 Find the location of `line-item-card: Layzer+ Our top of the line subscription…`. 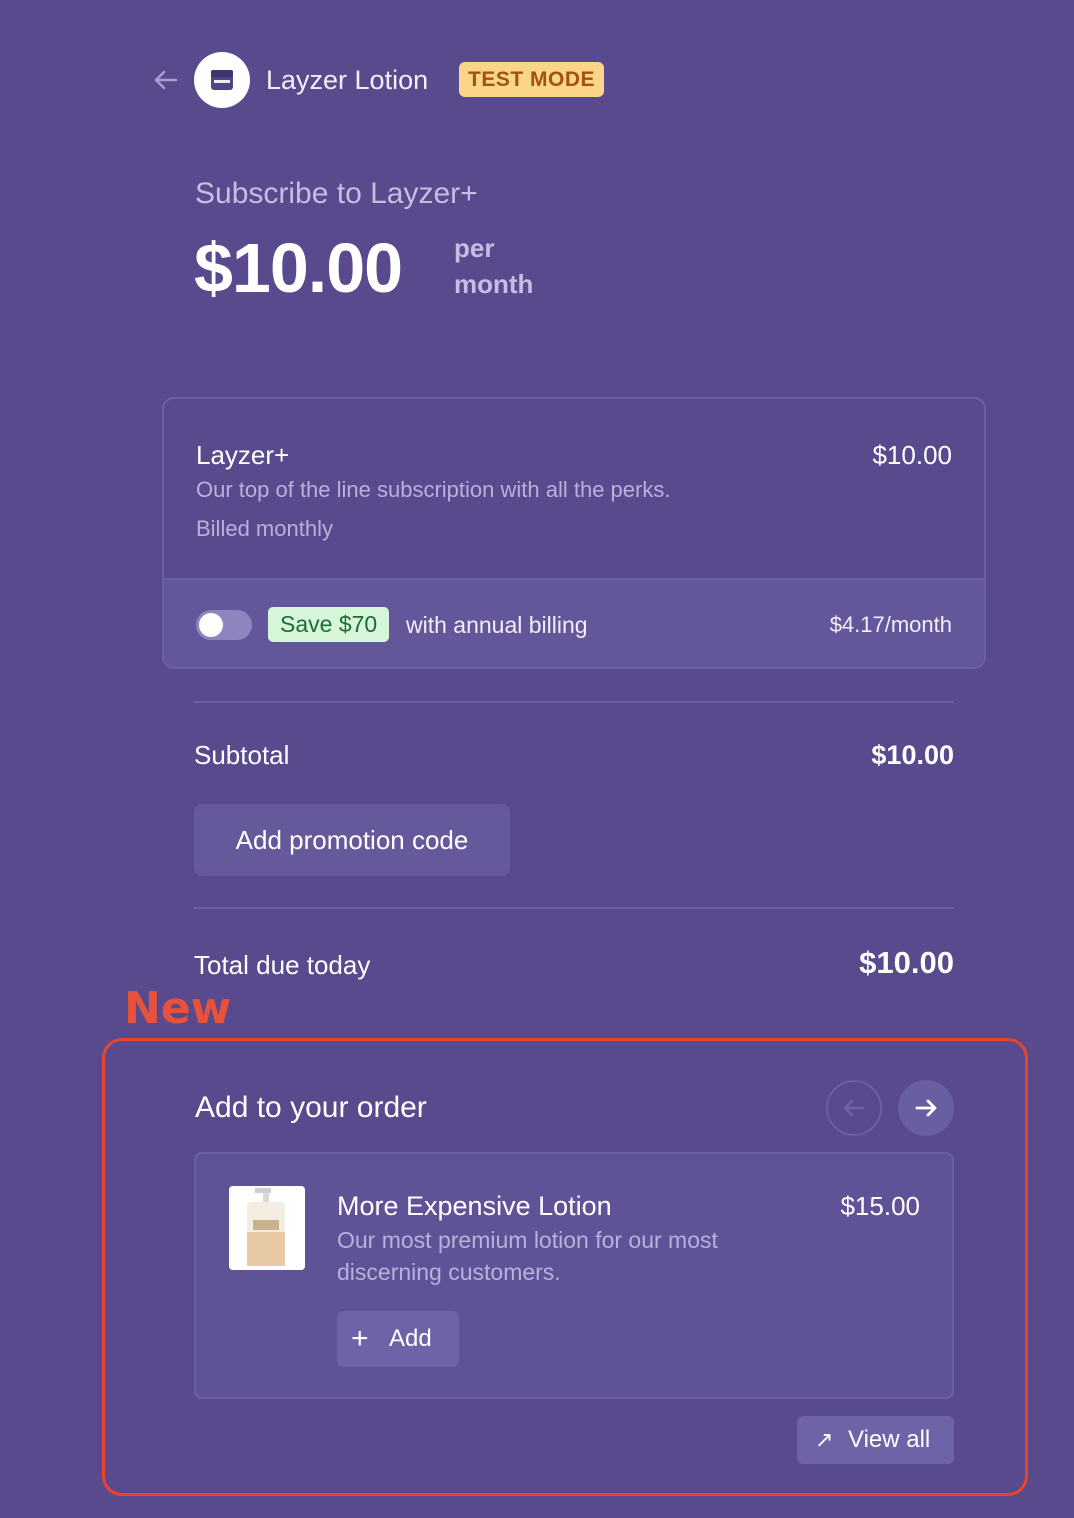

line-item-card: Layzer+ Our top of the line subscription… is located at coordinates (574, 533).